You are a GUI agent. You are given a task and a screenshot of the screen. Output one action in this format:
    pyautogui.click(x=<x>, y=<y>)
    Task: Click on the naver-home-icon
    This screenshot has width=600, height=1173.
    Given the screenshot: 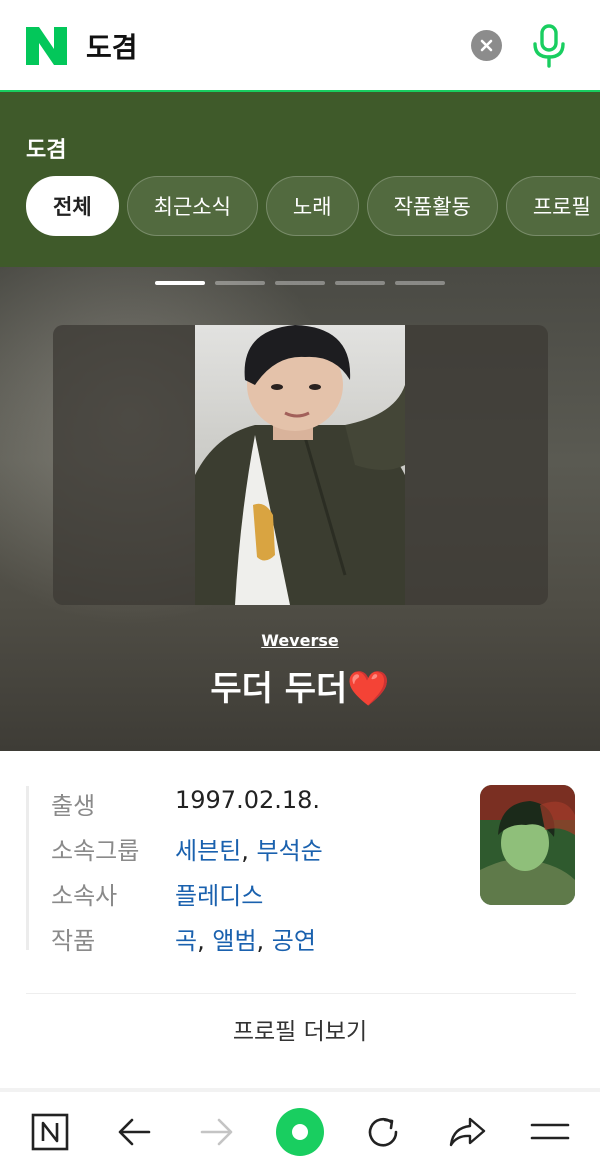 What is the action you would take?
    pyautogui.click(x=50, y=1132)
    